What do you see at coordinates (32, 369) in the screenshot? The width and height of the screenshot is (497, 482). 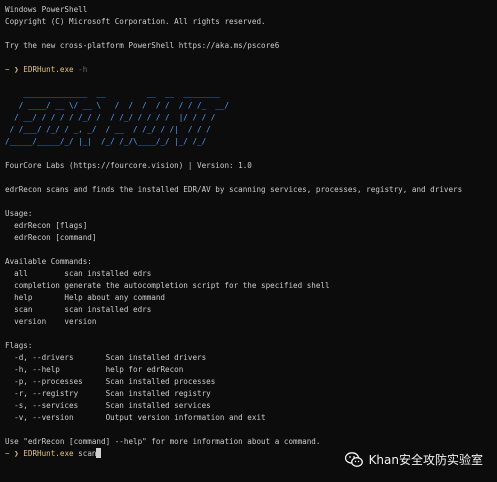 I see `flag-name: -h, --help` at bounding box center [32, 369].